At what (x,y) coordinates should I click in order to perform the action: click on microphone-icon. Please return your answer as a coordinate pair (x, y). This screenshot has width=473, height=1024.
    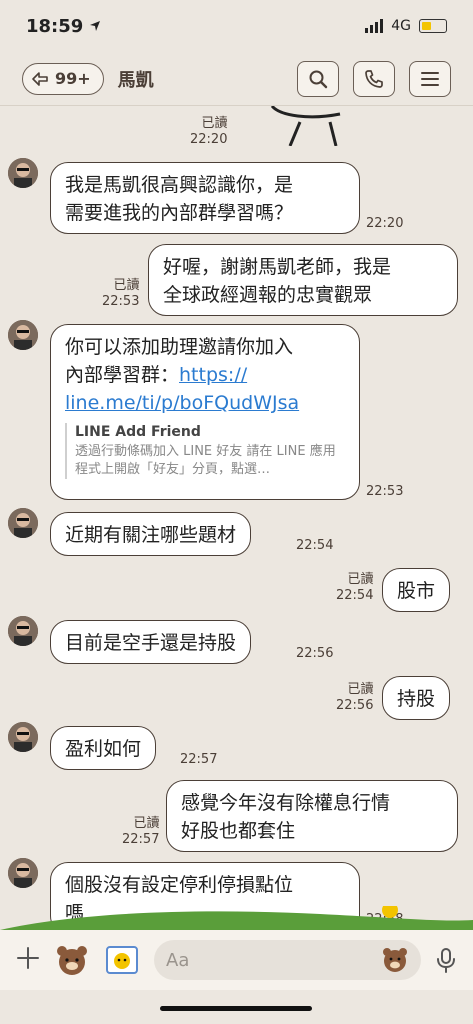
    Looking at the image, I should click on (446, 960).